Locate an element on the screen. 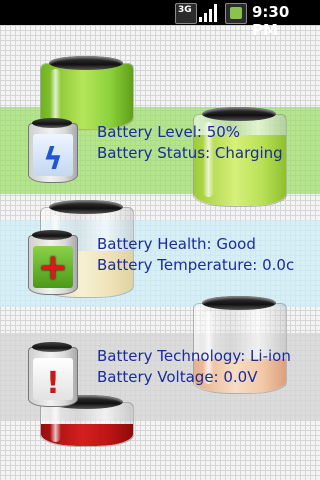  status-clock: 9:30 PM is located at coordinates (271, 21).